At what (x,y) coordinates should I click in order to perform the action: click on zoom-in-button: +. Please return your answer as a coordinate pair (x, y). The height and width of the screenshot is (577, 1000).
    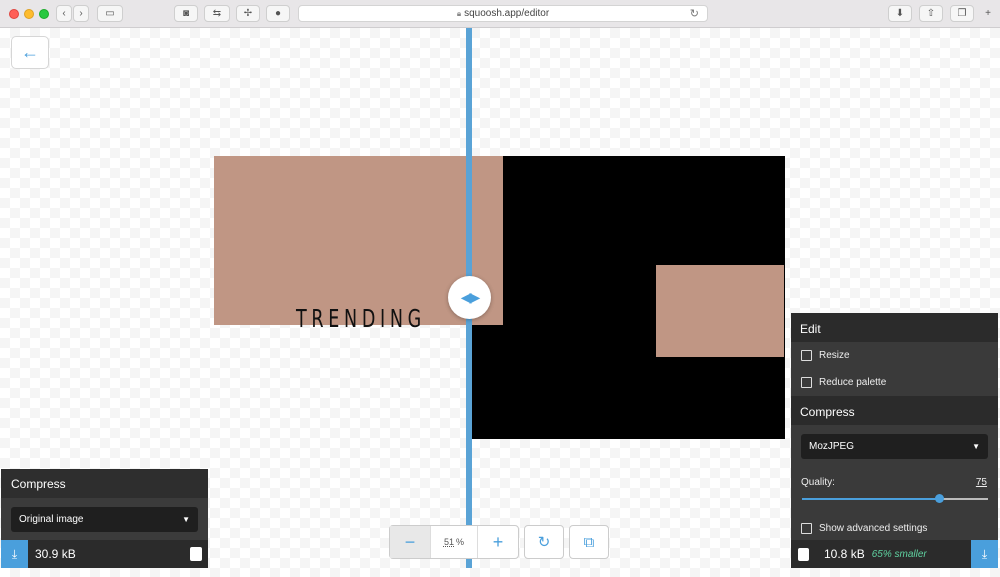
    Looking at the image, I should click on (498, 542).